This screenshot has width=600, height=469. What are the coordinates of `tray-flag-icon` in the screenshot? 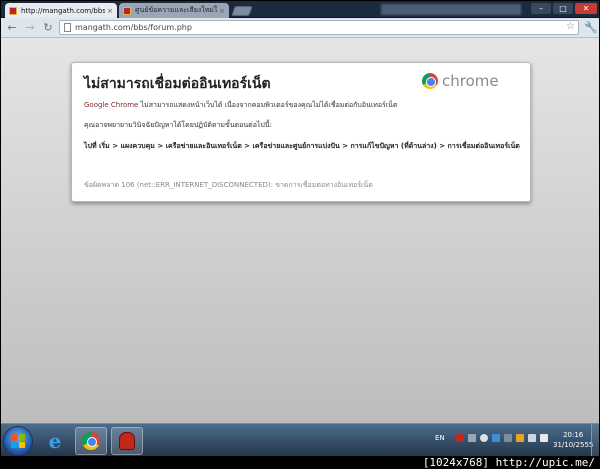 It's located at (520, 438).